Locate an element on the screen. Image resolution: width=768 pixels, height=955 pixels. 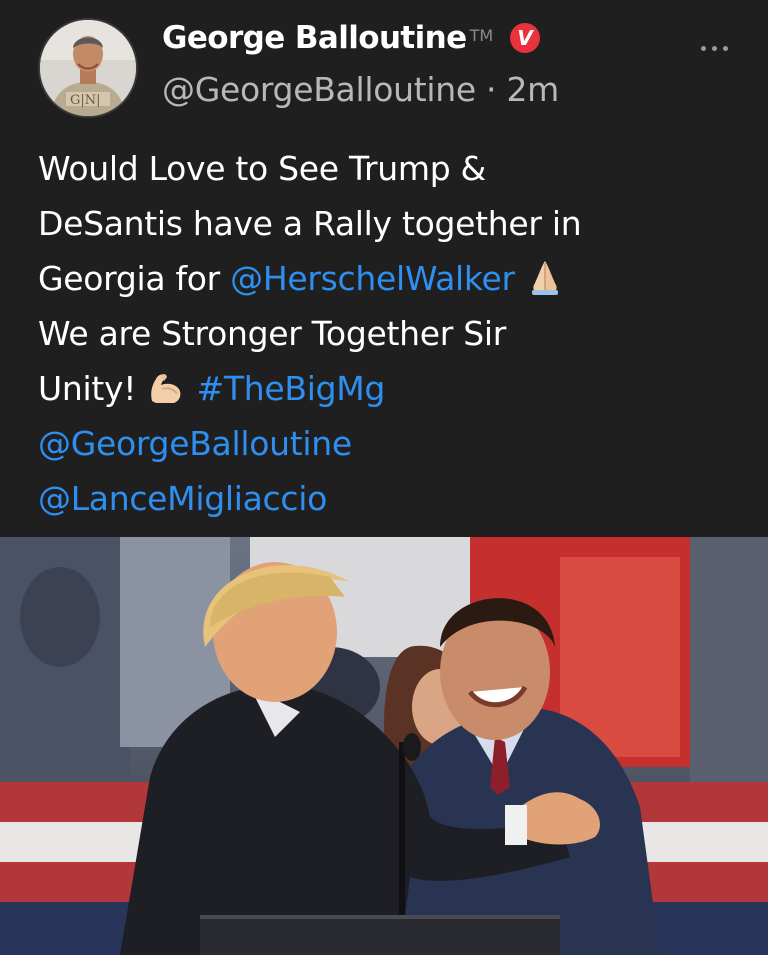
author-name-row: George Balloutine TM V is located at coordinates (351, 38).